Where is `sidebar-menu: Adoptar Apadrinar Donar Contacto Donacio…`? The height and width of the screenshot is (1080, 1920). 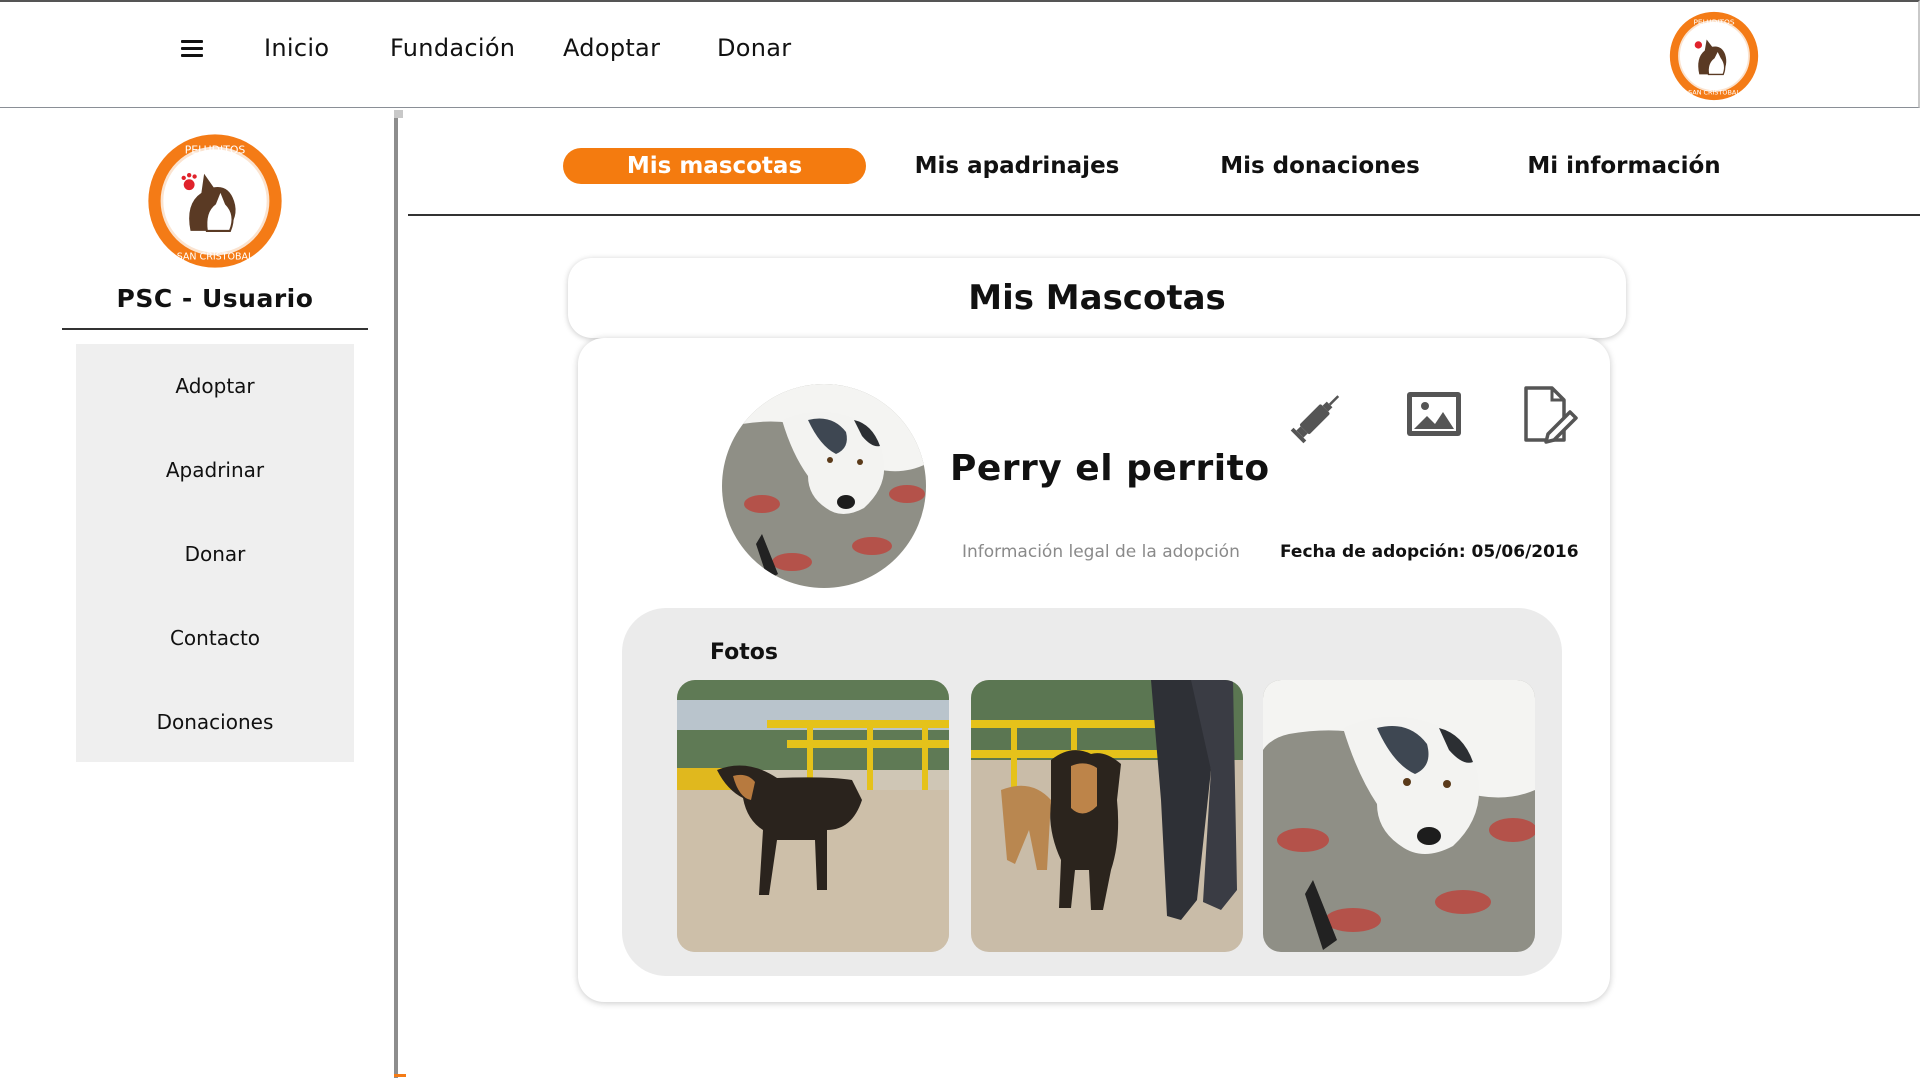
sidebar-menu: Adoptar Apadrinar Donar Contacto Donacio… is located at coordinates (215, 553).